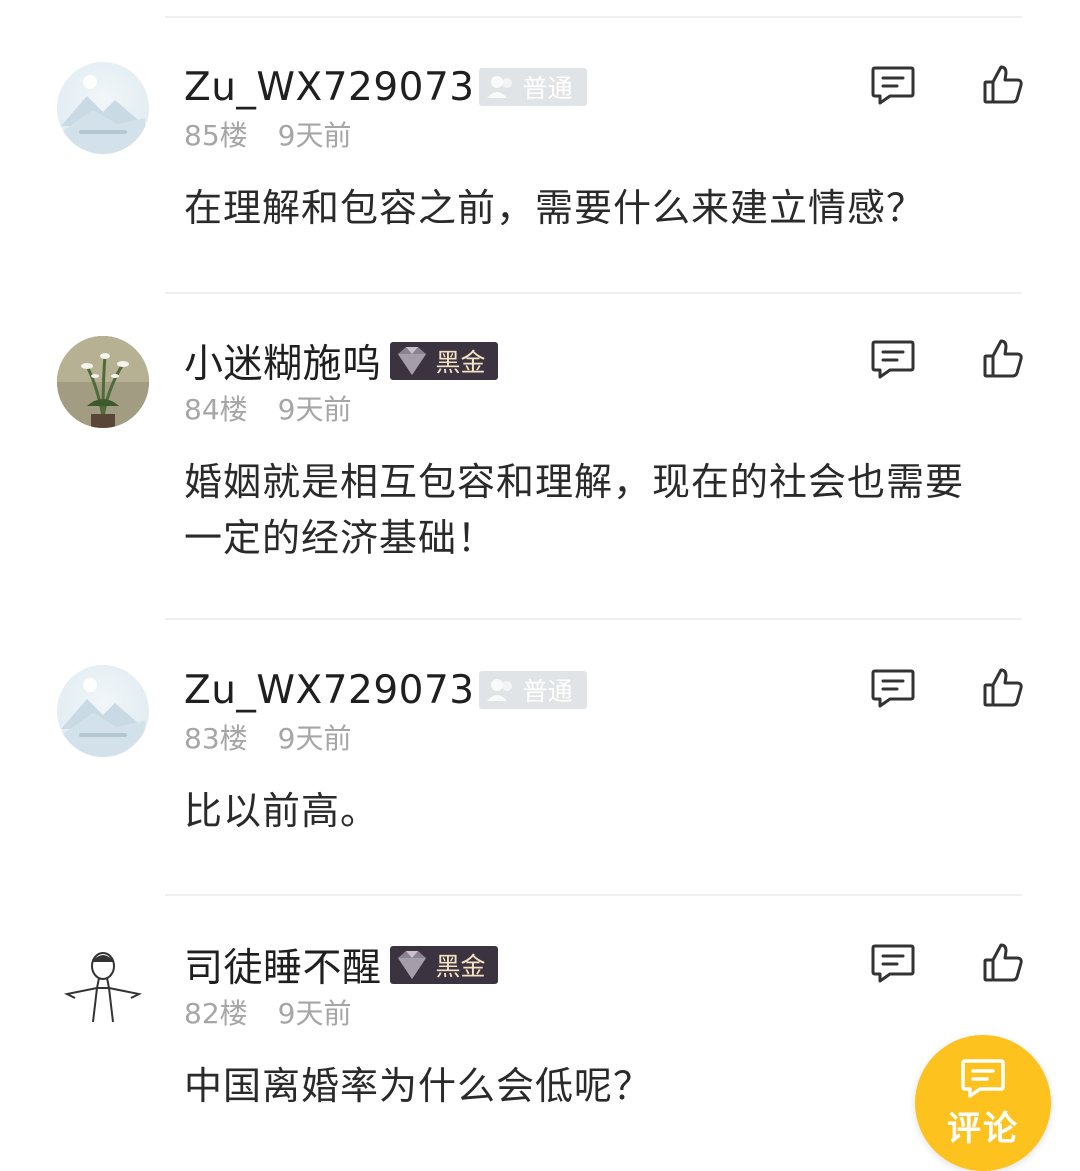 The width and height of the screenshot is (1080, 1171). What do you see at coordinates (983, 1129) in the screenshot?
I see `write-comment-label: 评论` at bounding box center [983, 1129].